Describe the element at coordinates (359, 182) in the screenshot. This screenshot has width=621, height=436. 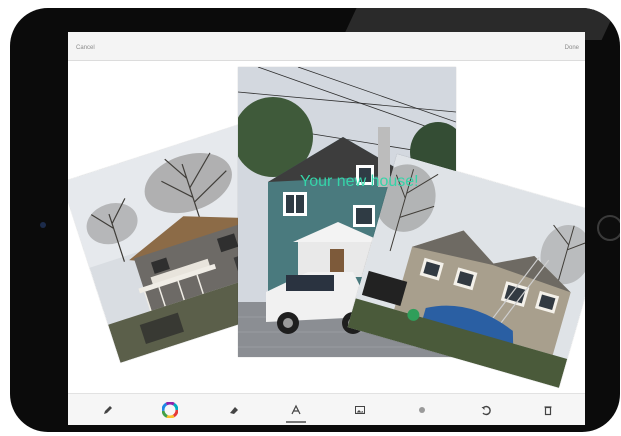
I see `caption-text: Your new house!` at that location.